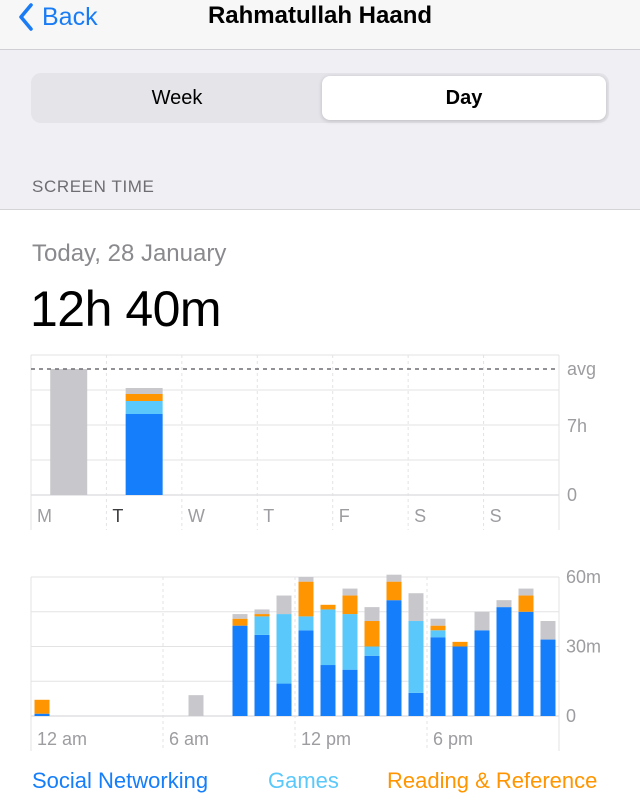 The image size is (640, 799). Describe the element at coordinates (583, 647) in the screenshot. I see `hour-y-tick-30m: 30m` at that location.